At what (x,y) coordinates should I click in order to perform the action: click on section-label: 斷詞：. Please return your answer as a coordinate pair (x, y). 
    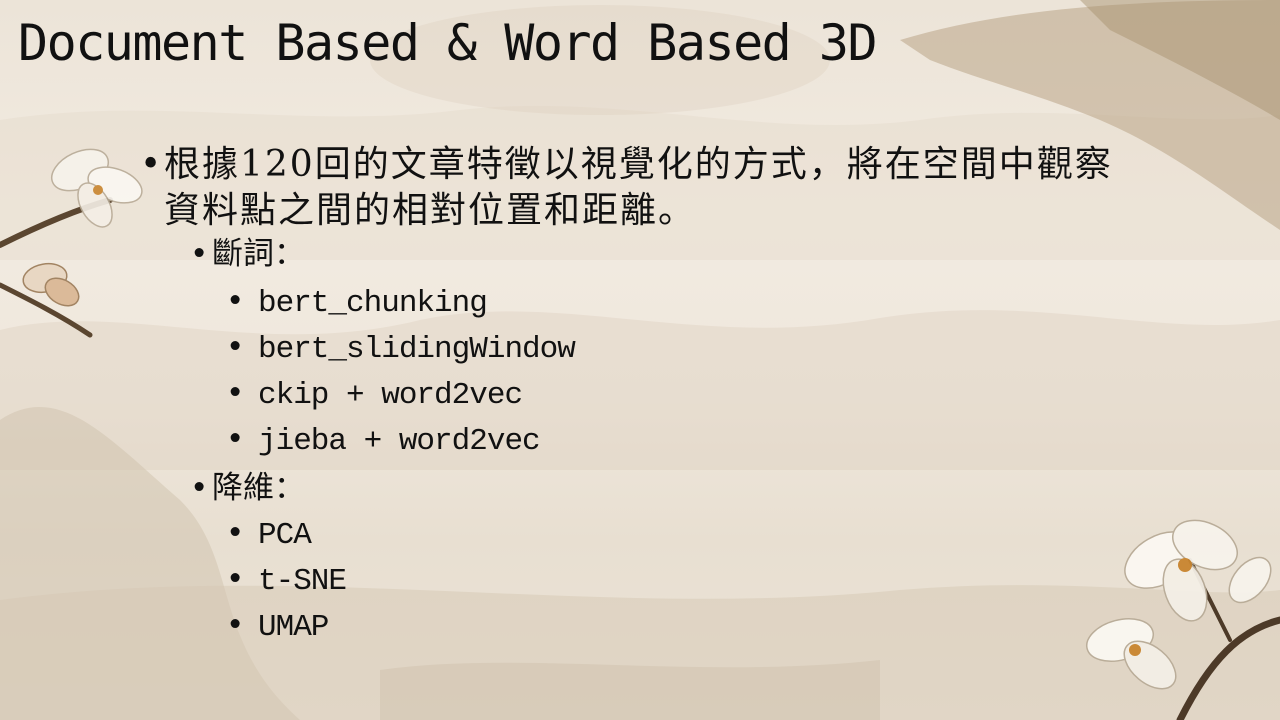
    Looking at the image, I should click on (258, 254).